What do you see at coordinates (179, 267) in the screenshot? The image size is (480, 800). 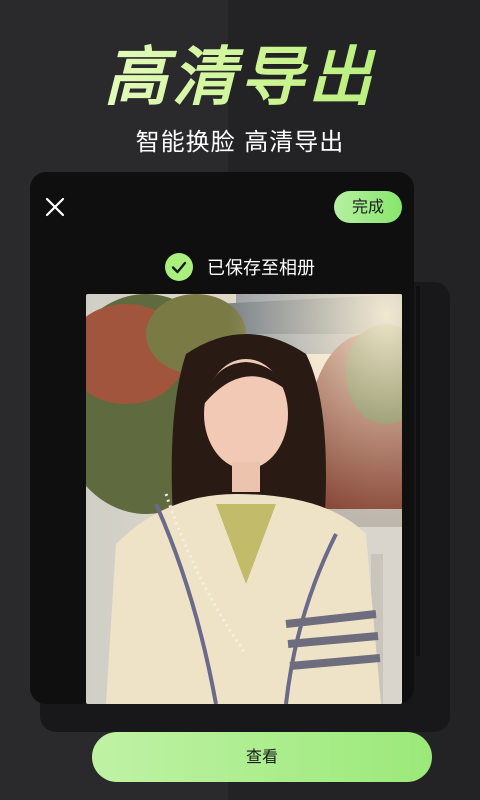 I see `check-circle-icon` at bounding box center [179, 267].